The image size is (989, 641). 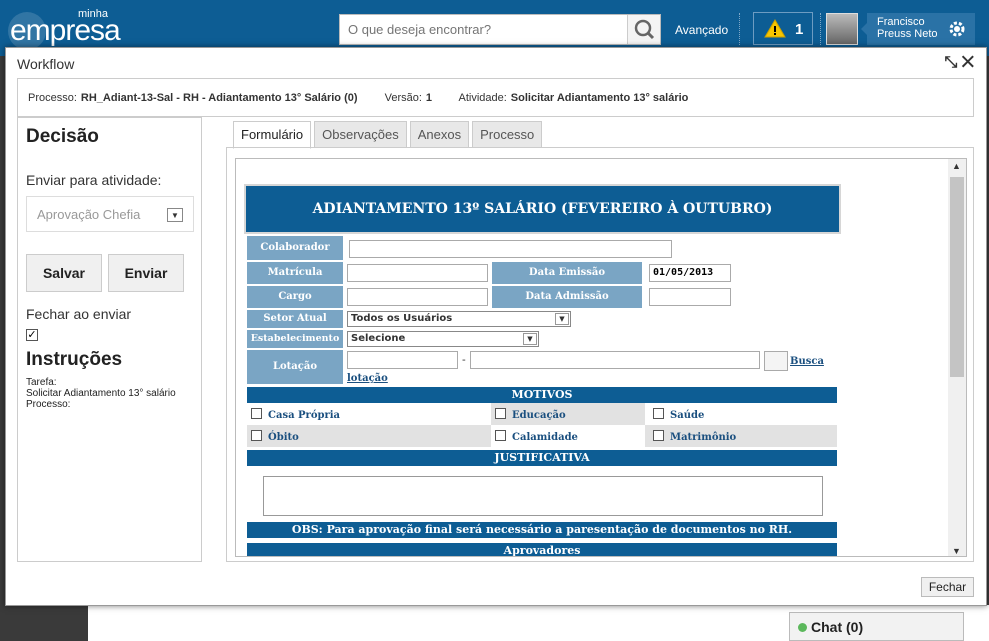 I want to click on colaborador-label: Colaborador, so click(x=295, y=248).